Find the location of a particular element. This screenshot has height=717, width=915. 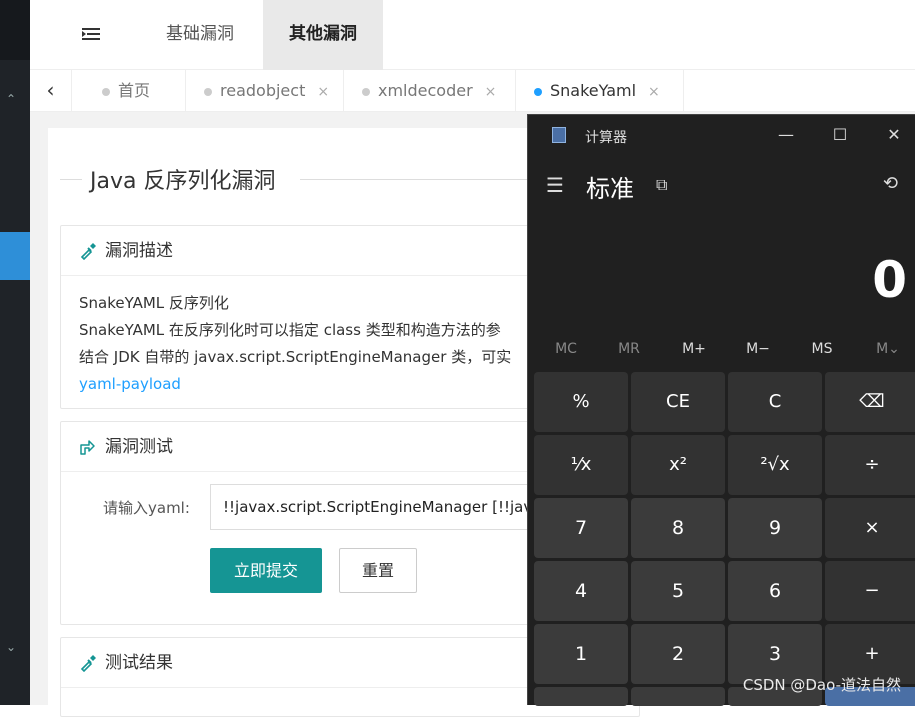

tab-xmldecoder: xmldecoder × is located at coordinates (430, 91).